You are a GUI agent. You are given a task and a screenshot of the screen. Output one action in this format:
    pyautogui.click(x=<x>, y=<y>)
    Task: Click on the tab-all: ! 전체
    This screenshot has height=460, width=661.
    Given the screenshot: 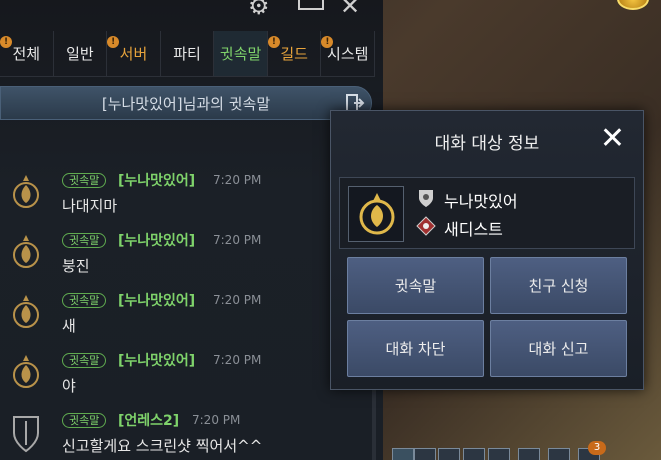 What is the action you would take?
    pyautogui.click(x=27, y=53)
    